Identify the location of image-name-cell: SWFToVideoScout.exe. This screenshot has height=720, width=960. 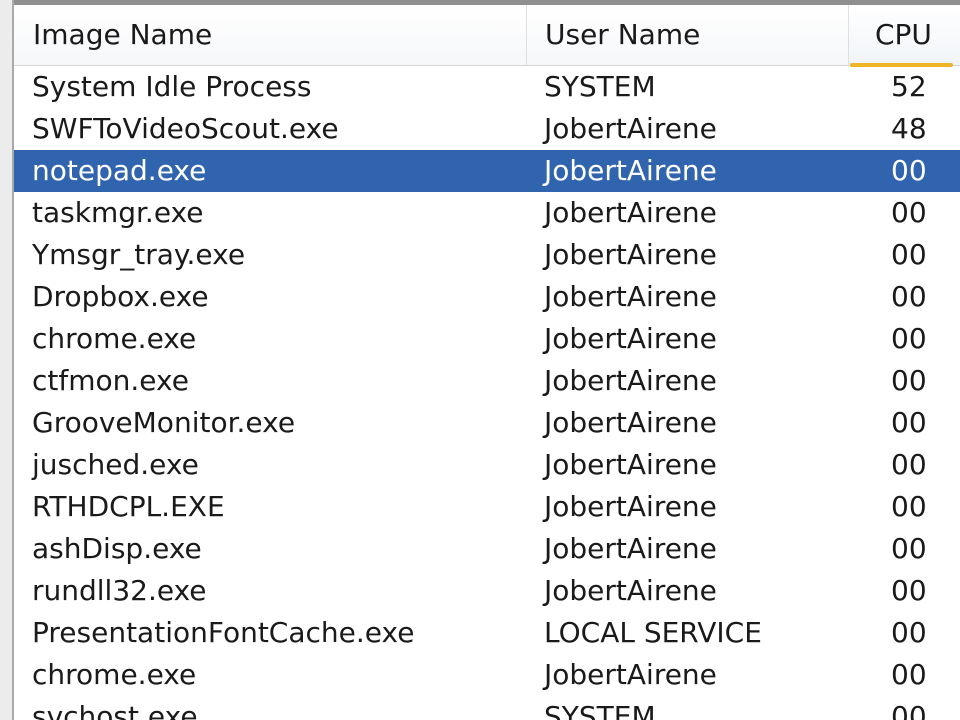
(185, 128).